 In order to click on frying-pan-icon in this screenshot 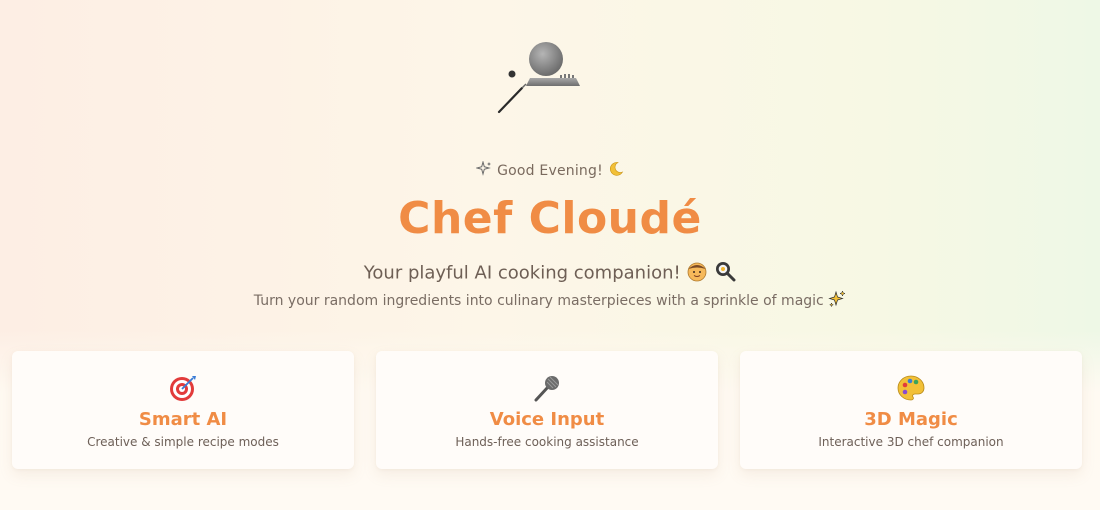, I will do `click(725, 273)`.